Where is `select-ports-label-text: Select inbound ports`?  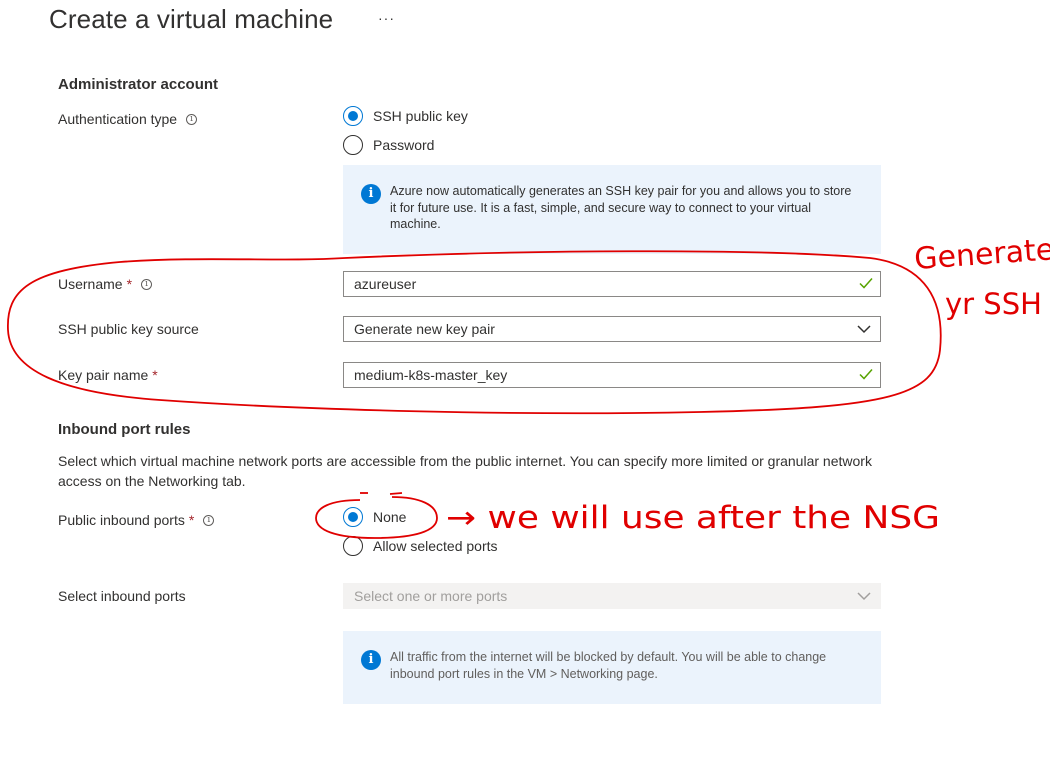
select-ports-label-text: Select inbound ports is located at coordinates (122, 596).